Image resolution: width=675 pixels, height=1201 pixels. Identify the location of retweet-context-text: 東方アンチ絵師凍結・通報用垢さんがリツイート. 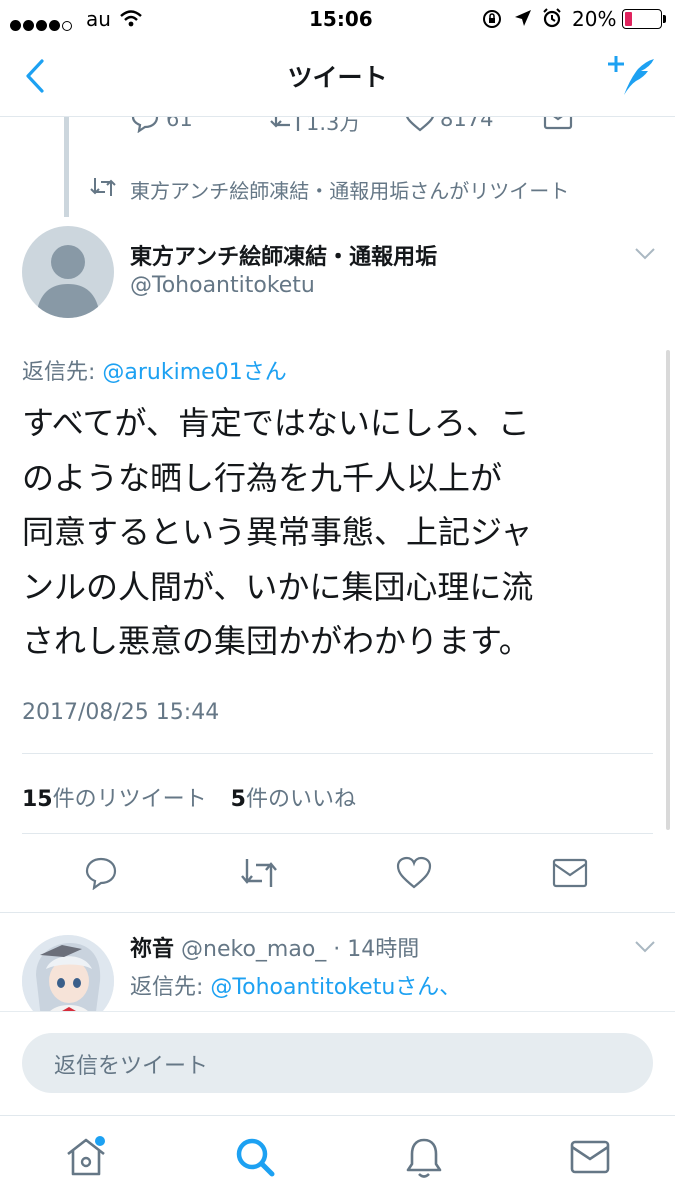
(350, 191).